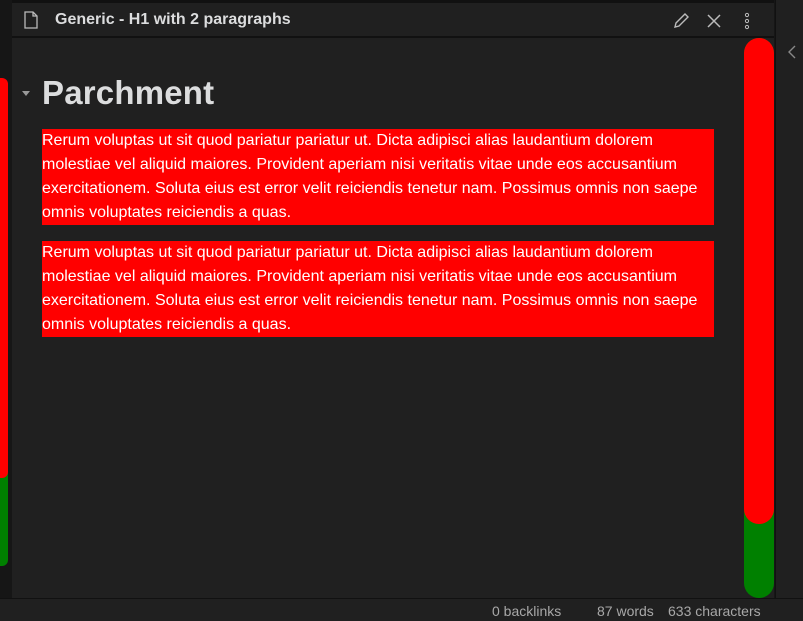 The height and width of the screenshot is (621, 803). What do you see at coordinates (128, 92) in the screenshot?
I see `document-heading: Parchment` at bounding box center [128, 92].